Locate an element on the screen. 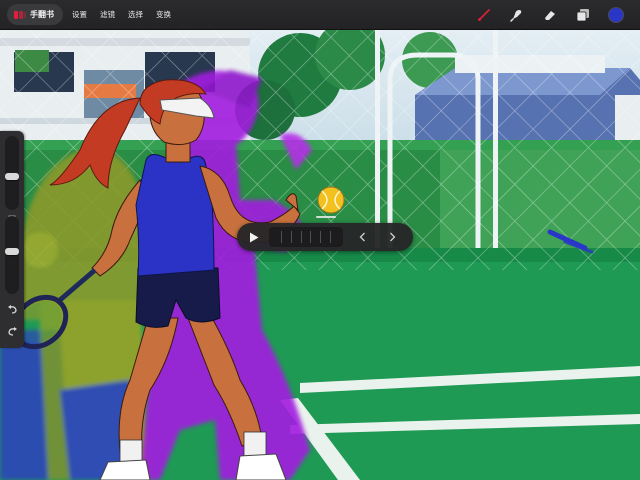 The height and width of the screenshot is (480, 640). brush-icon is located at coordinates (484, 15).